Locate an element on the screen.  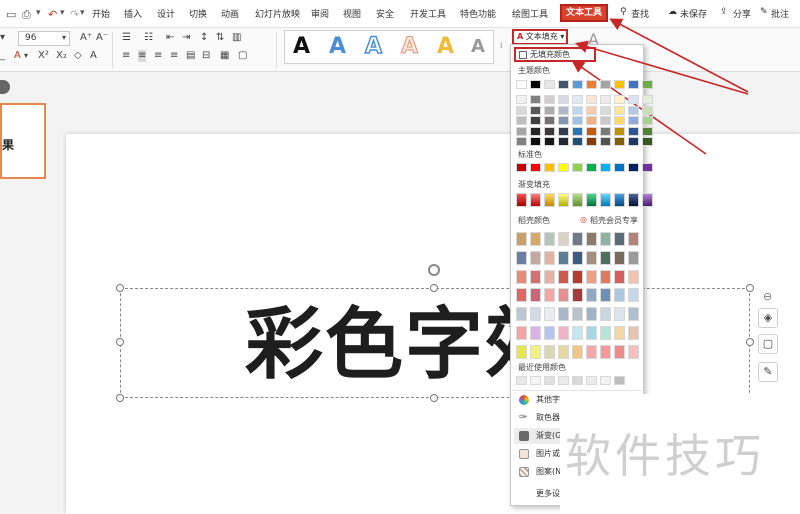
distributed-icon: ▤ is located at coordinates (190, 56).